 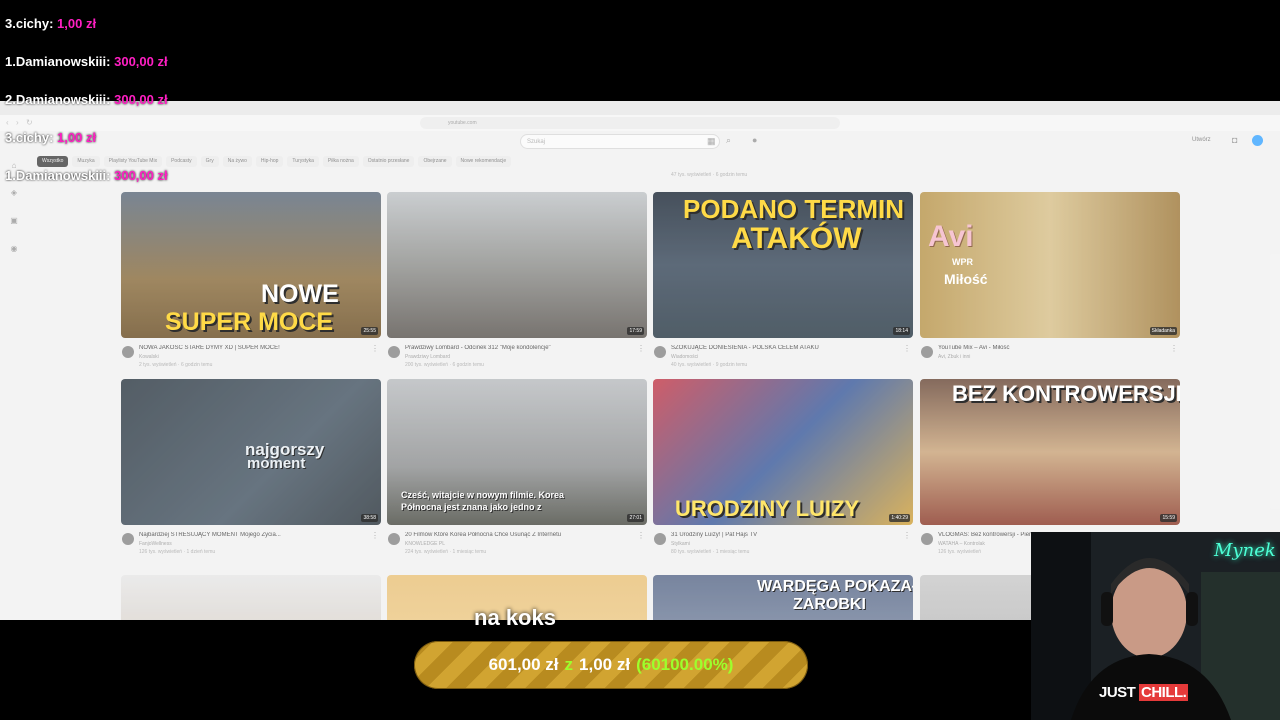 I want to click on create-button: Utwórz, so click(x=1201, y=140).